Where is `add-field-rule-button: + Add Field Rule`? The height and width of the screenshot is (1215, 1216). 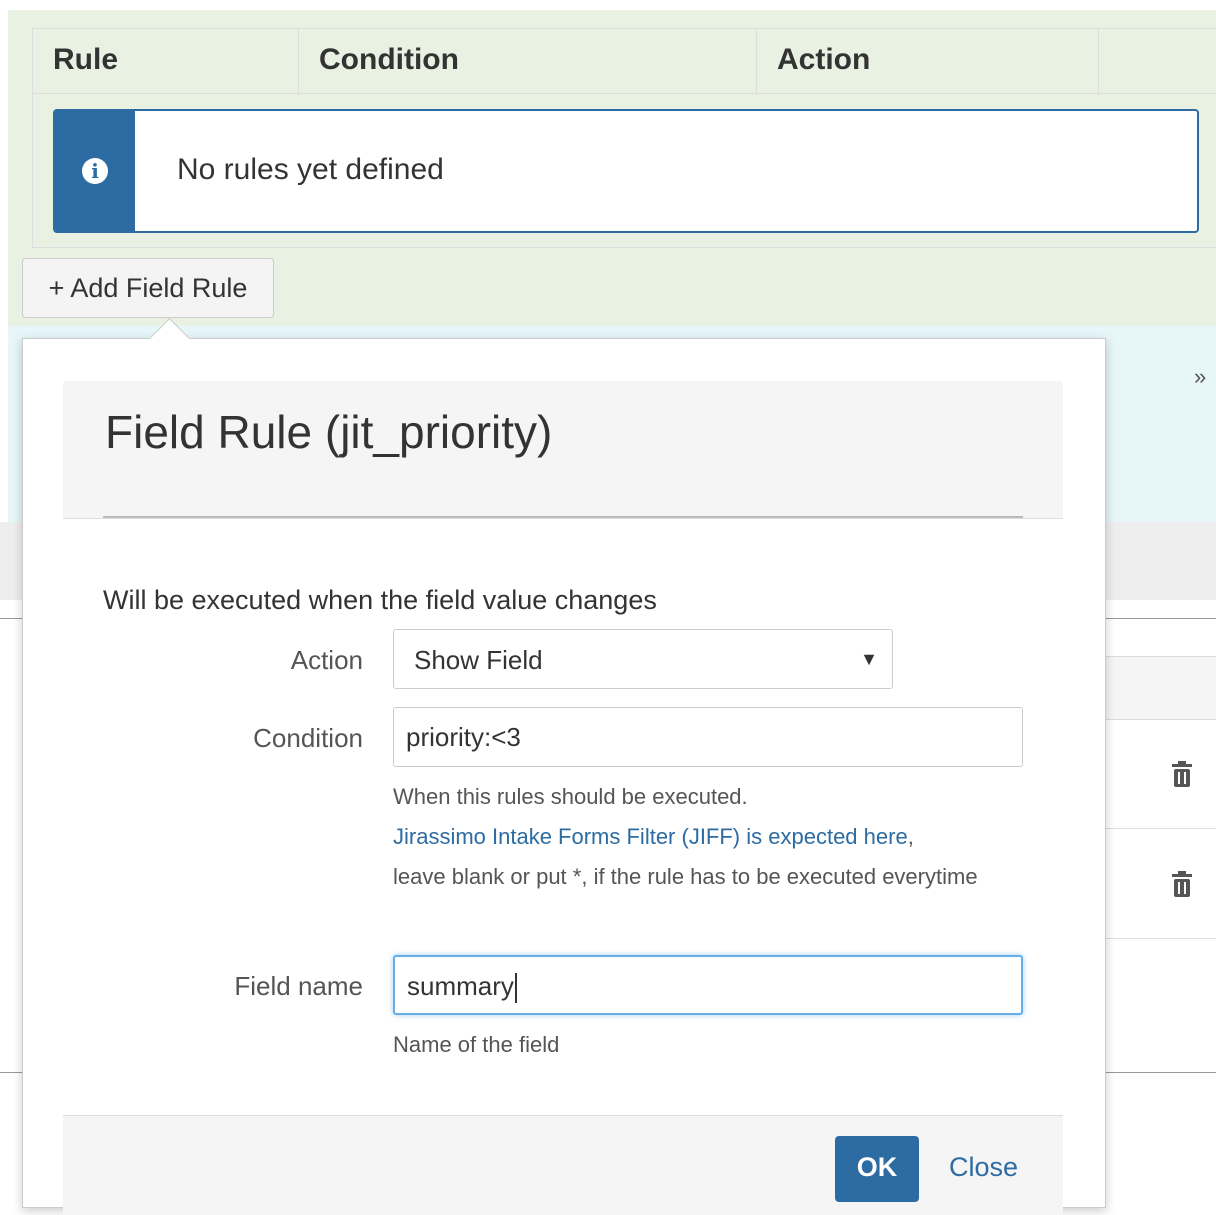 add-field-rule-button: + Add Field Rule is located at coordinates (148, 288).